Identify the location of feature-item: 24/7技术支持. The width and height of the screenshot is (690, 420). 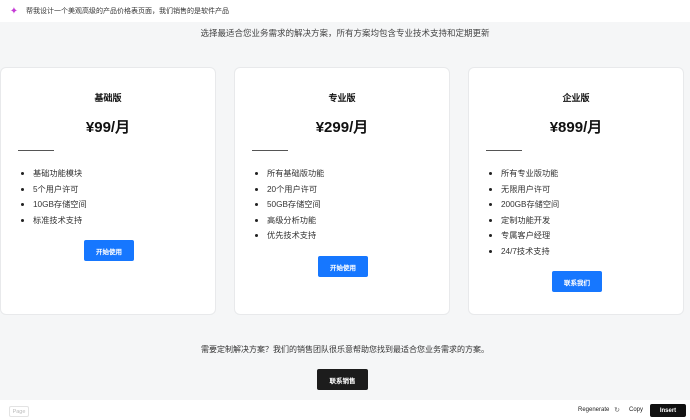
(524, 252).